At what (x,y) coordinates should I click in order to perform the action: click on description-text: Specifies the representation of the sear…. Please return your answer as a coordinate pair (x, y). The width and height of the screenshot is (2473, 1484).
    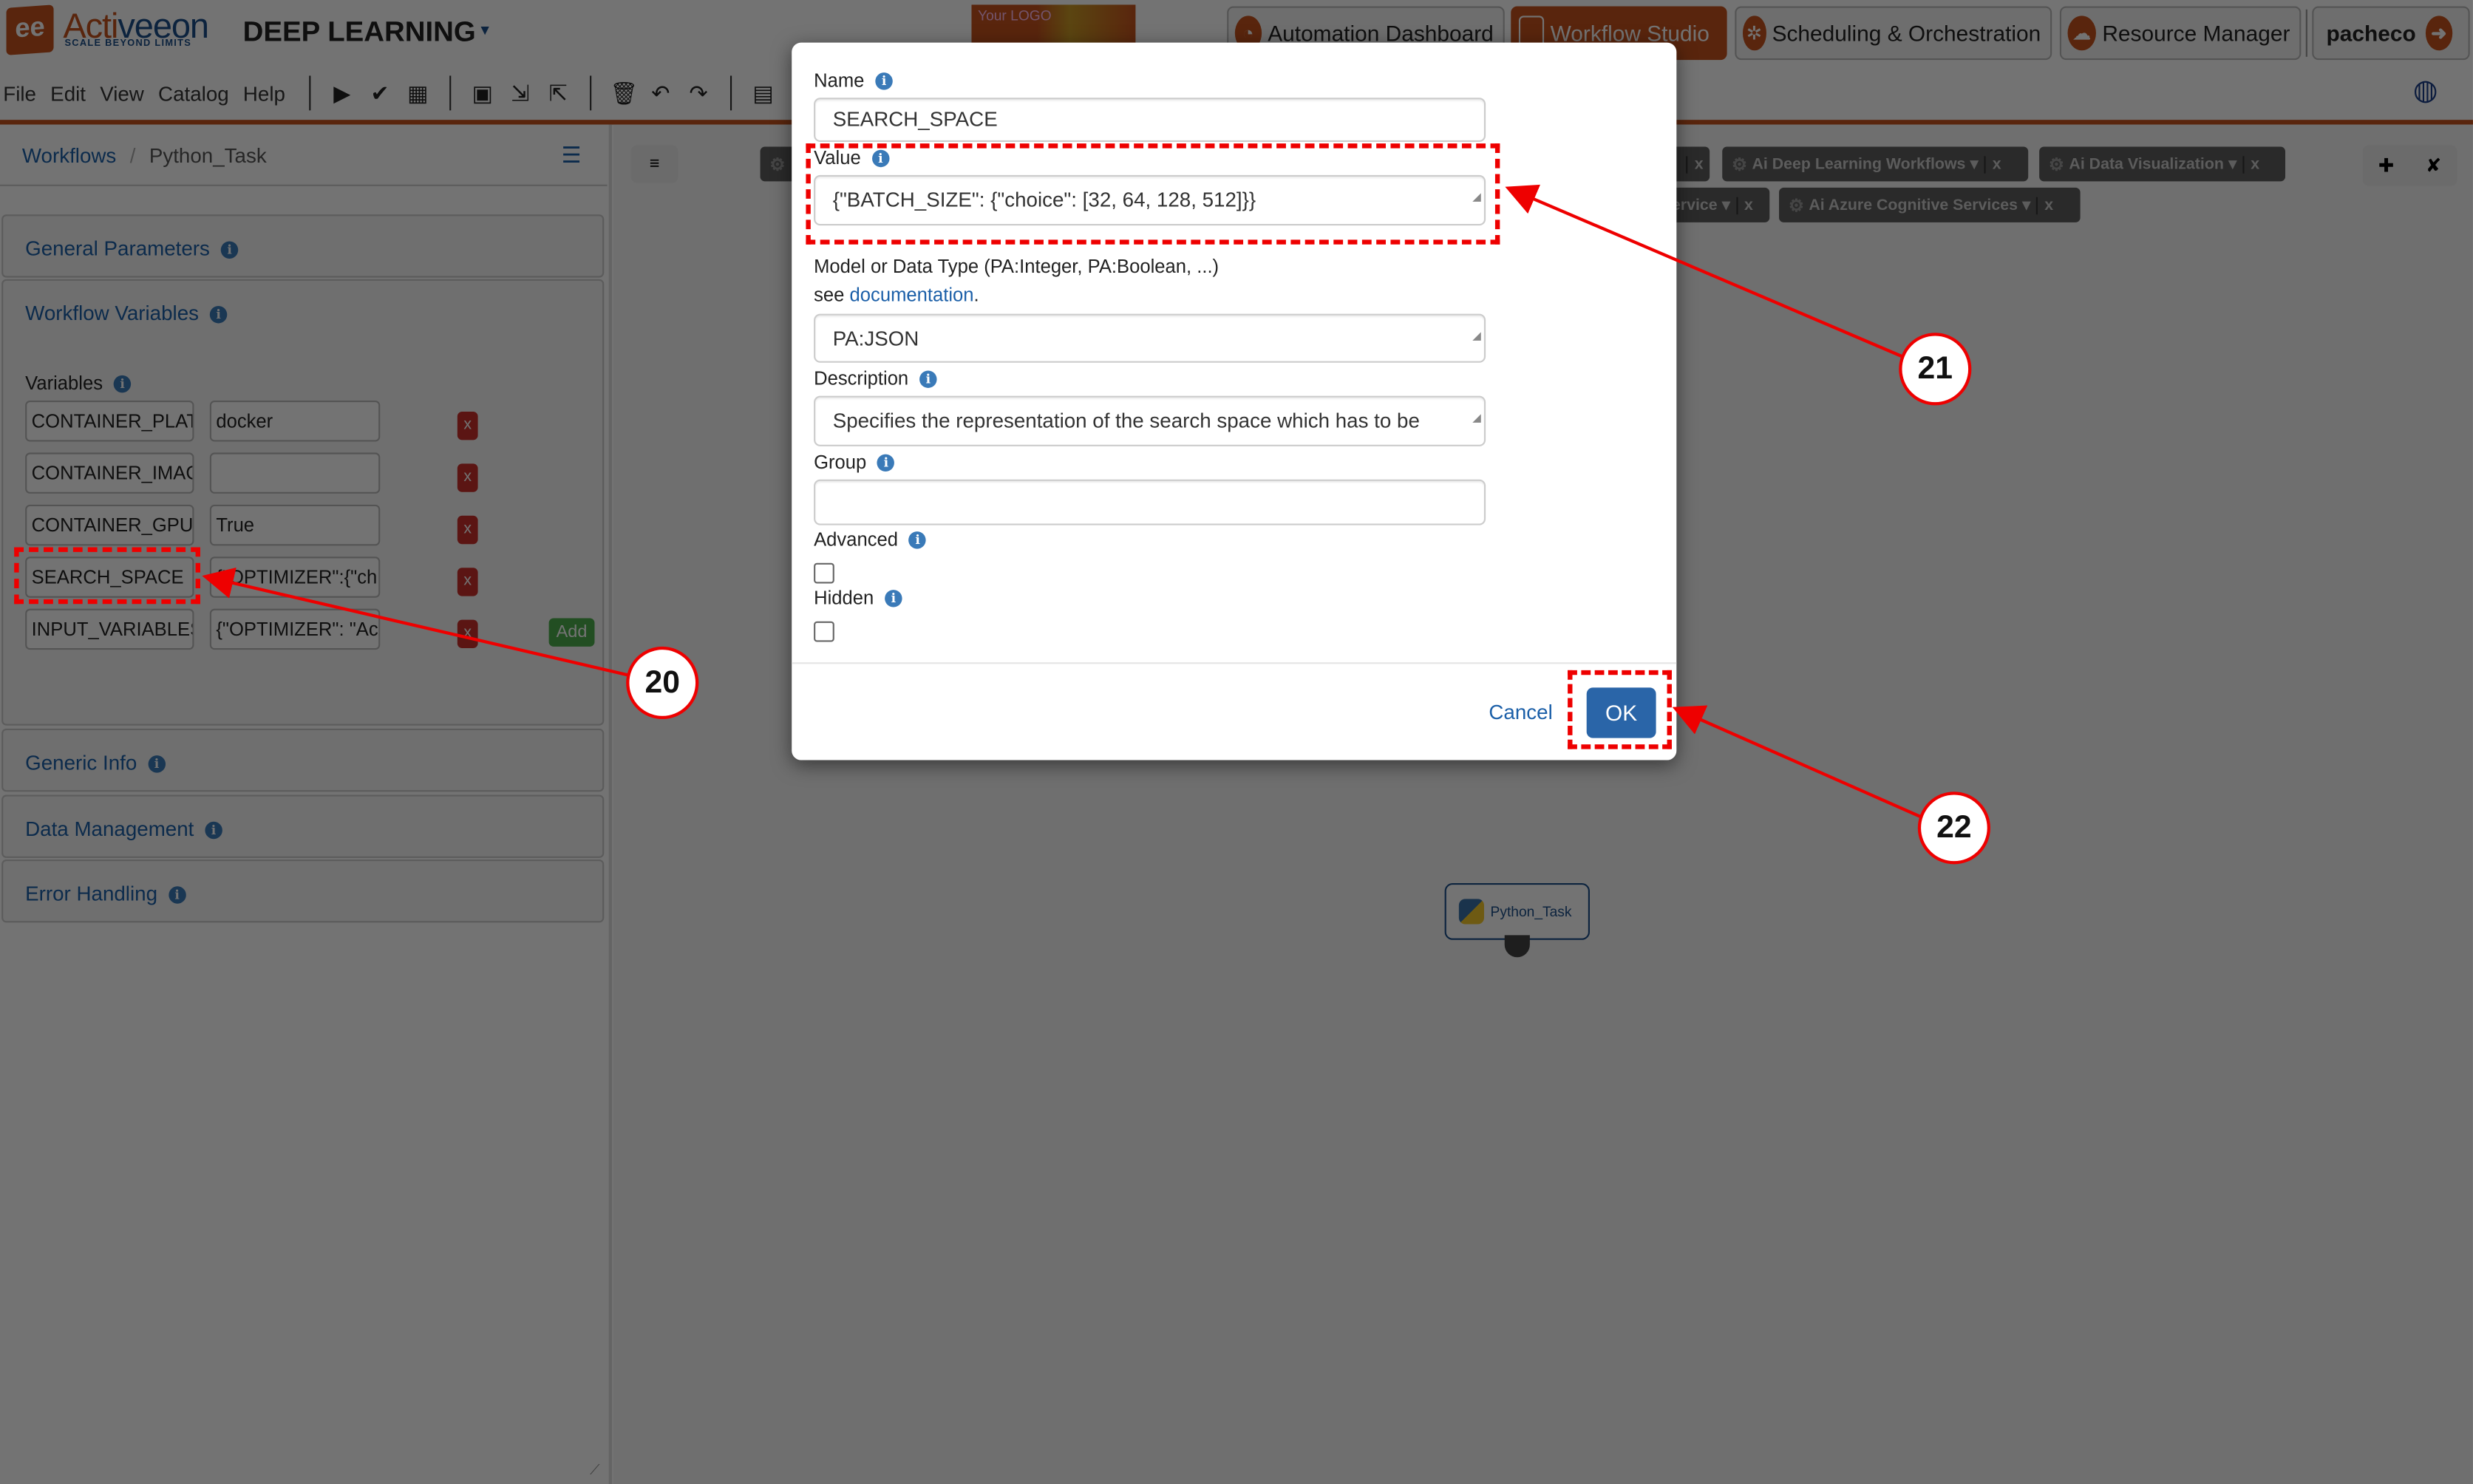
    Looking at the image, I should click on (1126, 420).